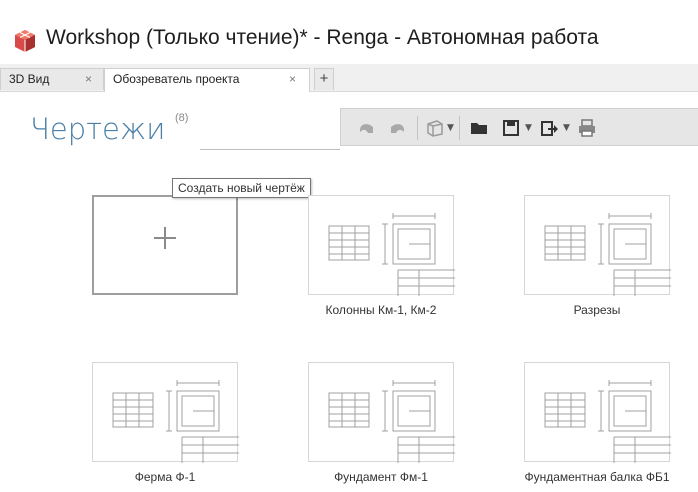 Image resolution: width=698 pixels, height=492 pixels. What do you see at coordinates (25, 41) in the screenshot?
I see `renga-logo-icon` at bounding box center [25, 41].